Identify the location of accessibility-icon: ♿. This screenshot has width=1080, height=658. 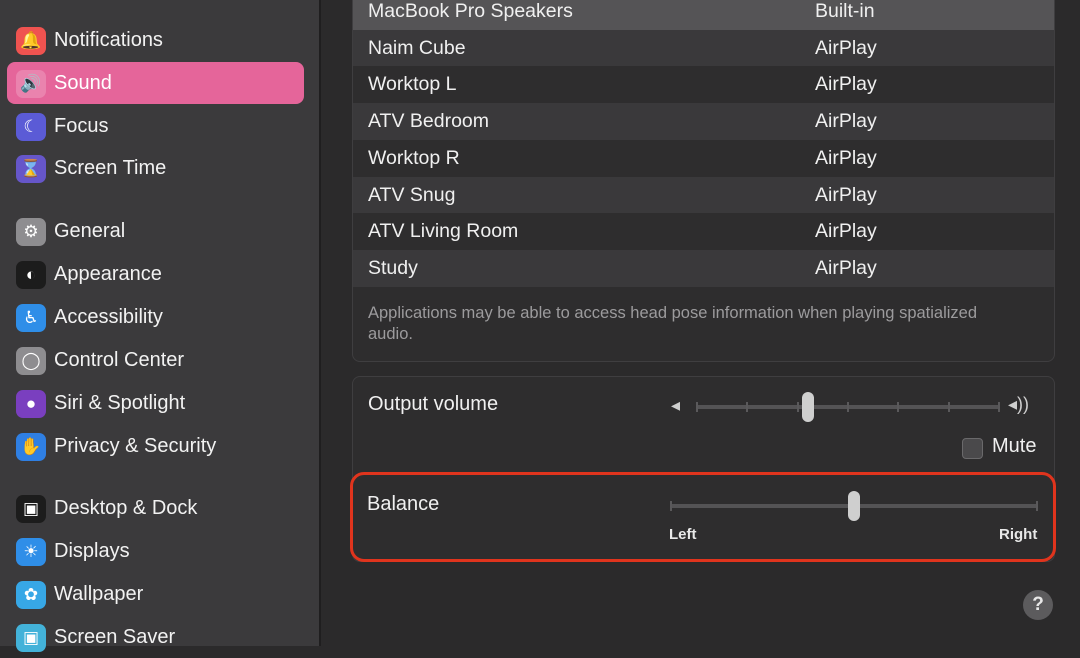
(31, 318).